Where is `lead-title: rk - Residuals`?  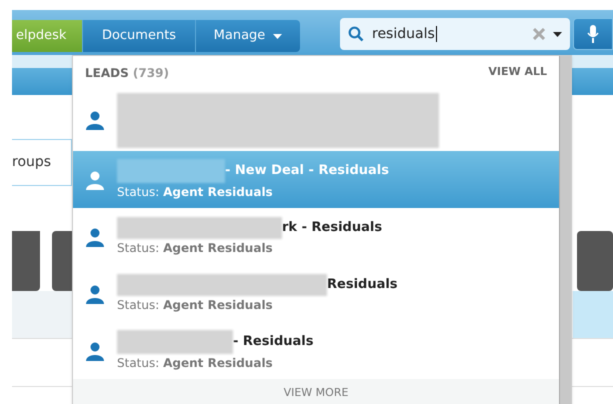
lead-title: rk - Residuals is located at coordinates (332, 227).